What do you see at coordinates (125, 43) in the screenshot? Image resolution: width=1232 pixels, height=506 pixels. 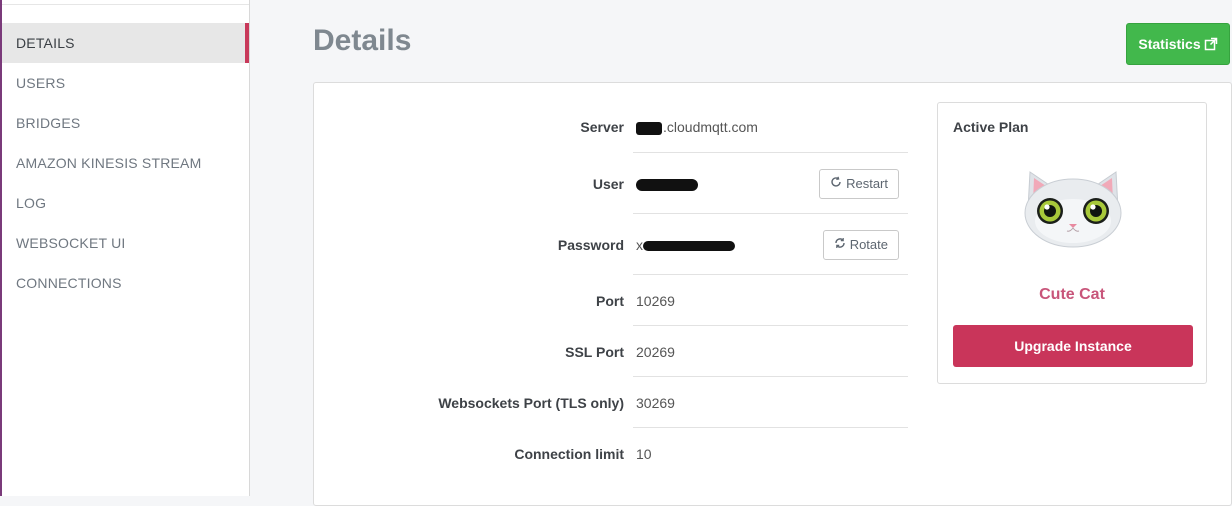 I see `sidebar-item-details: DETAILS` at bounding box center [125, 43].